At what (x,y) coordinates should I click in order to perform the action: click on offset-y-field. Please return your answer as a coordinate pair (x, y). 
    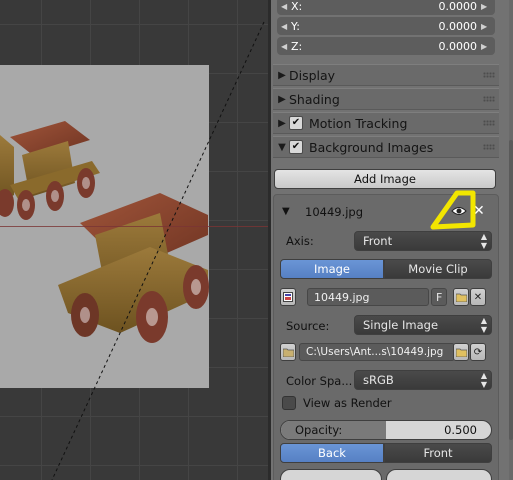
    Looking at the image, I should click on (439, 474).